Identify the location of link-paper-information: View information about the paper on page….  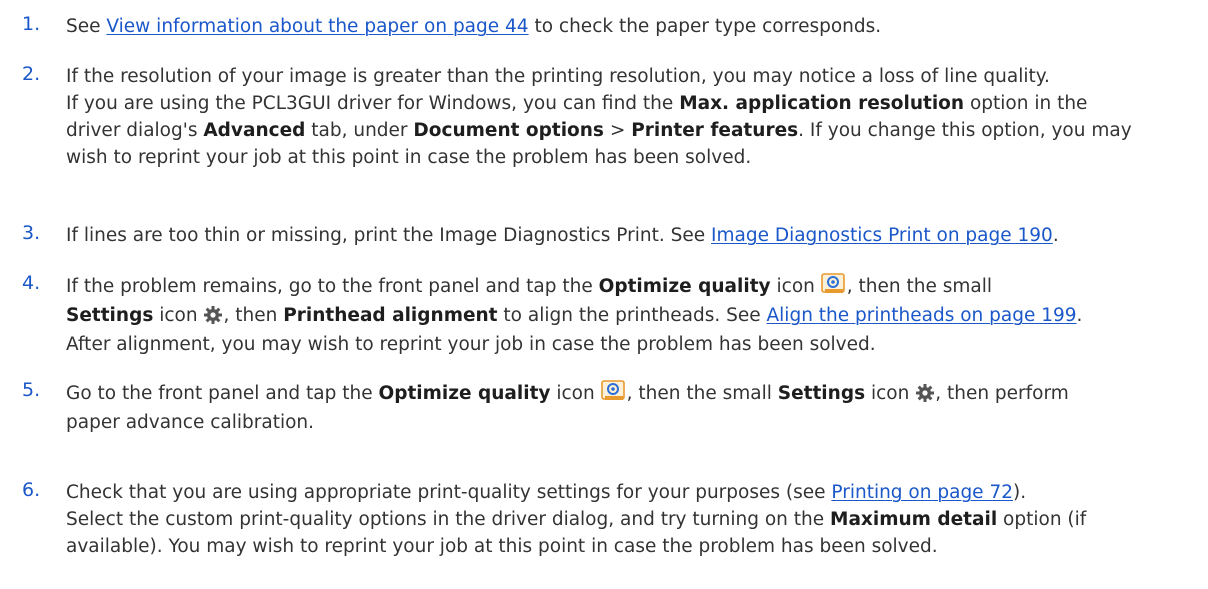
(317, 26).